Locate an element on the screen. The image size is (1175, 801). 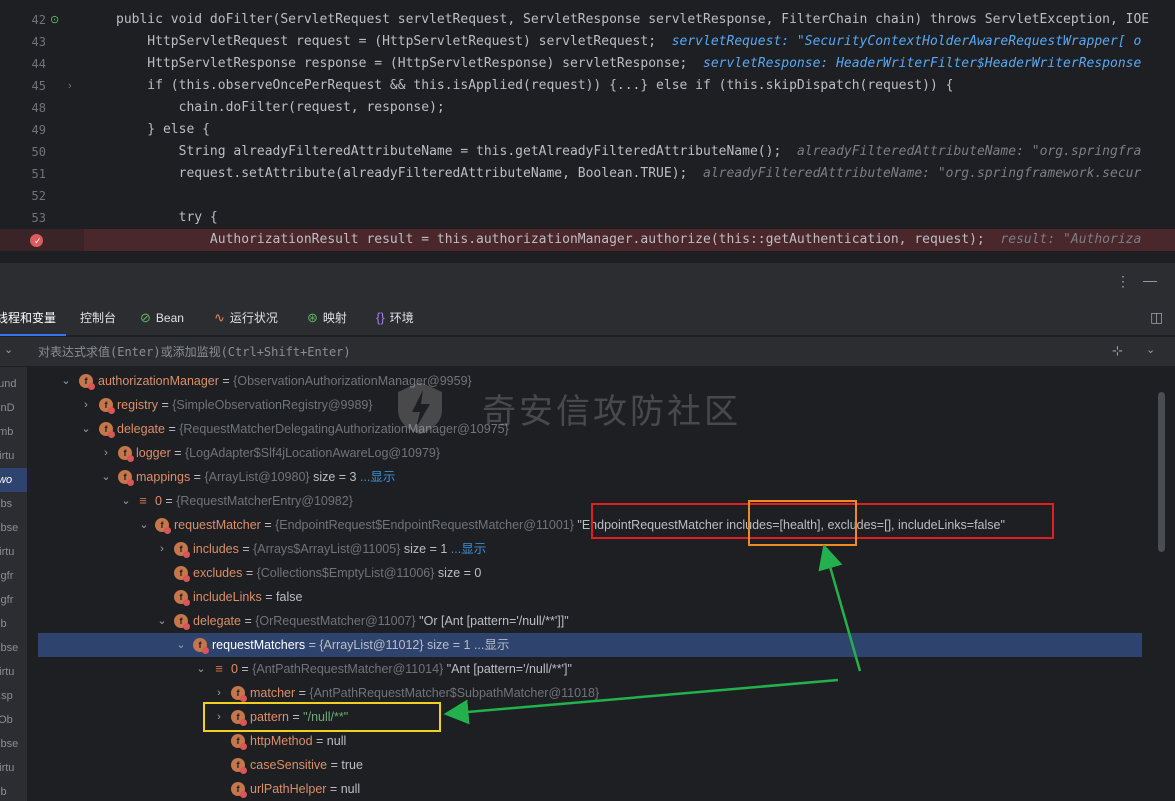
frame-item: $Ob is located at coordinates (13, 720).